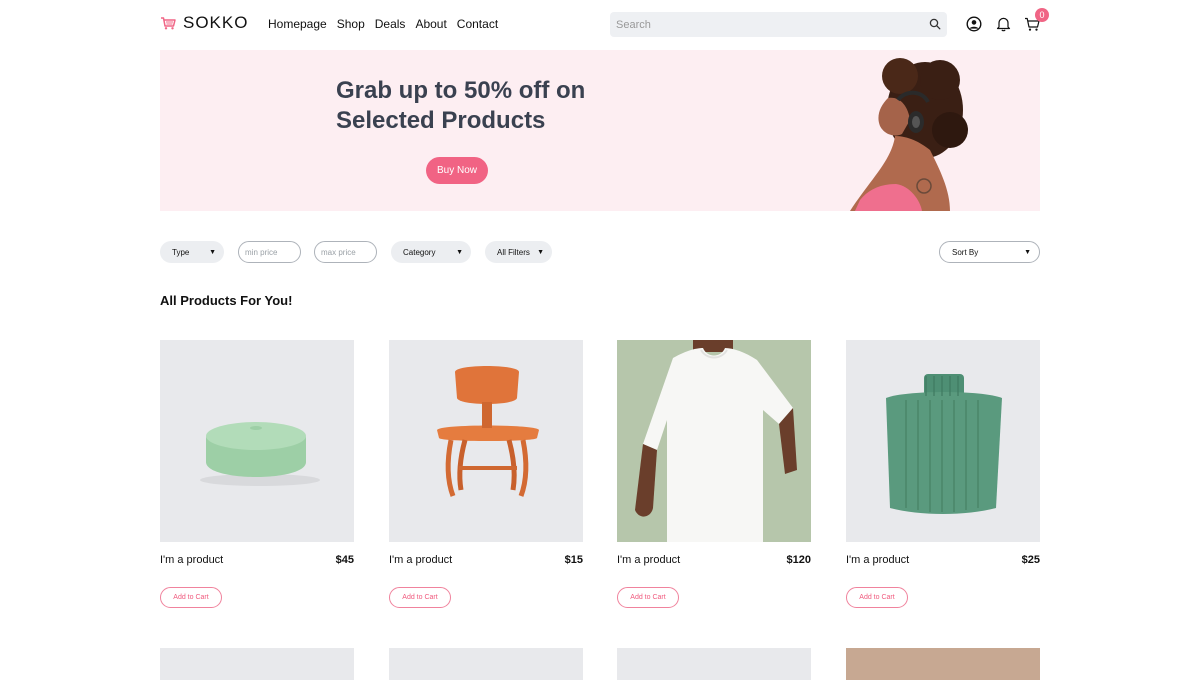 The width and height of the screenshot is (1200, 680). I want to click on brand-logo: SOKKO, so click(204, 23).